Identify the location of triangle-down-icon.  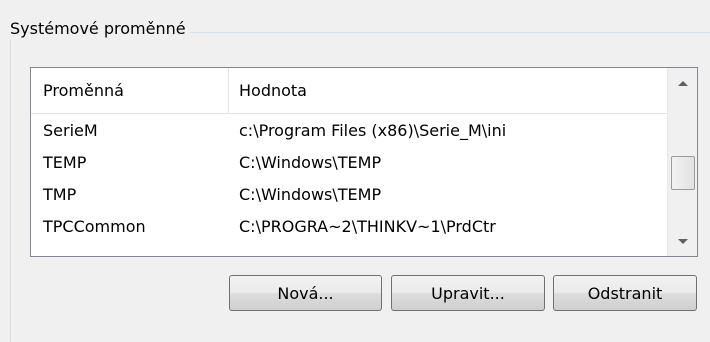
(682, 241).